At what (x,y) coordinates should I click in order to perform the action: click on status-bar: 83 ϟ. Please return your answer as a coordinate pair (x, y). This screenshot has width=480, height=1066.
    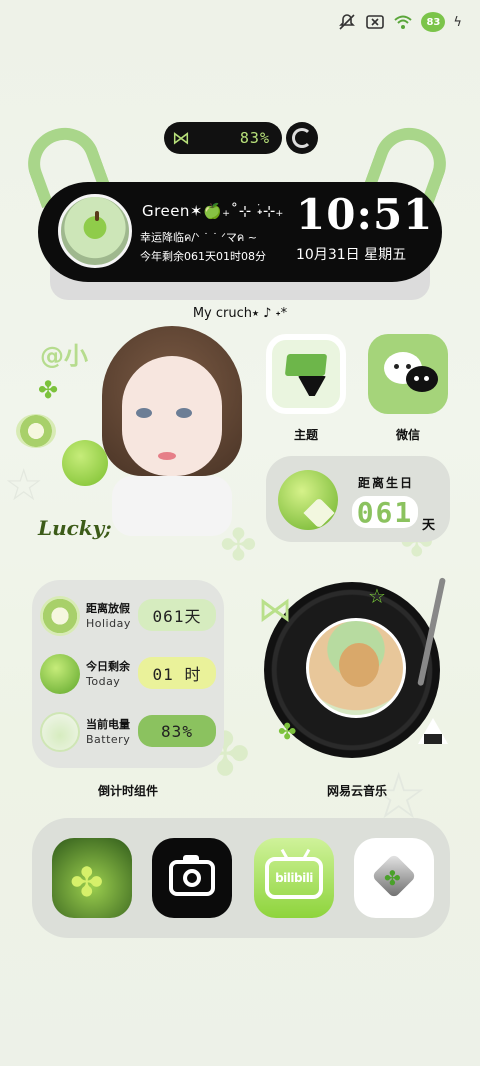
    Looking at the image, I should click on (399, 22).